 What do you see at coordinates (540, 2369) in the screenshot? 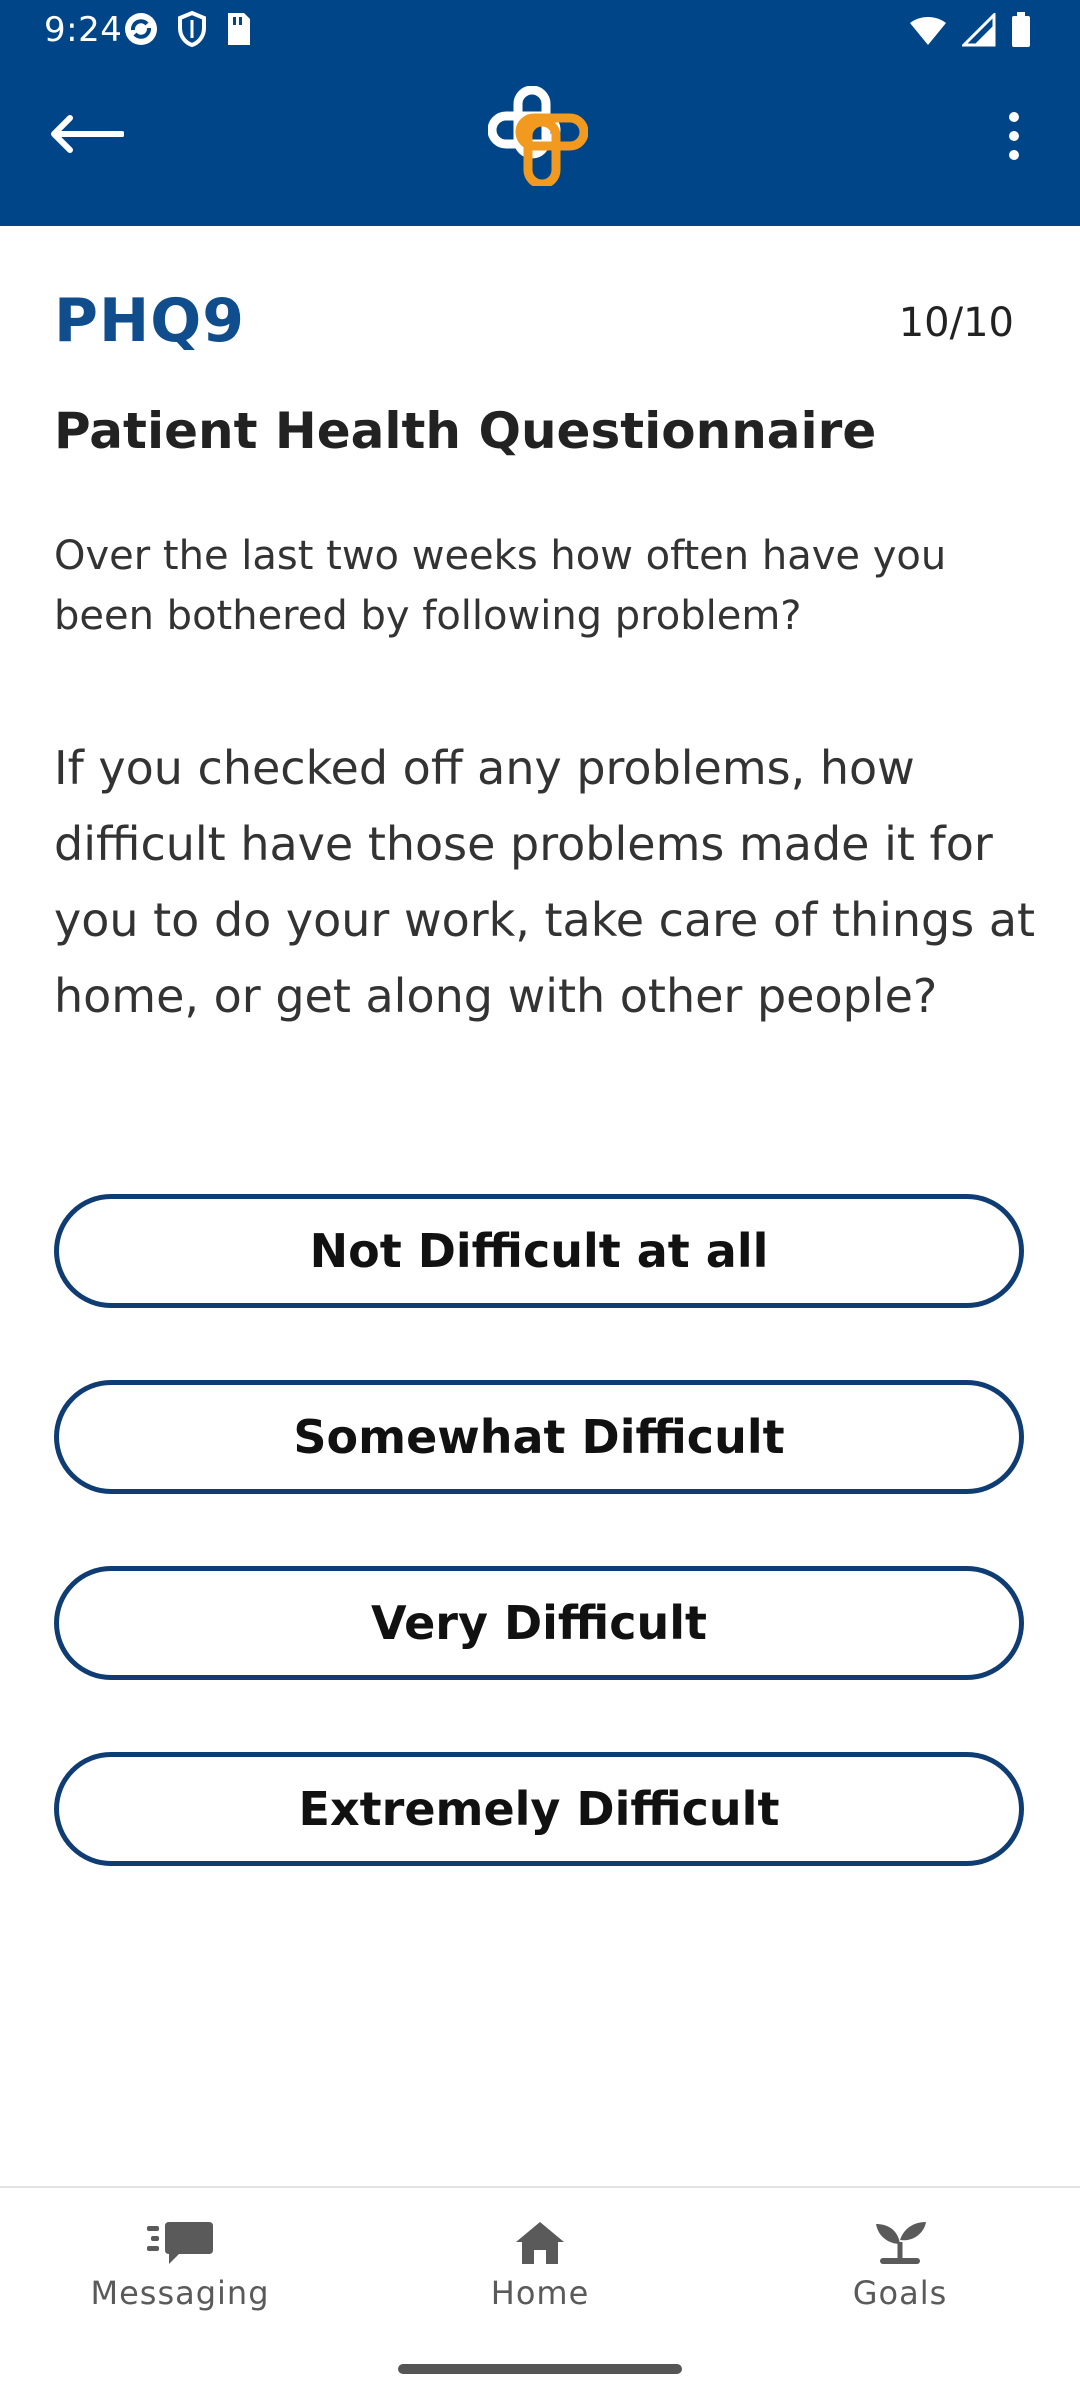
I see `gesture-home-bar` at bounding box center [540, 2369].